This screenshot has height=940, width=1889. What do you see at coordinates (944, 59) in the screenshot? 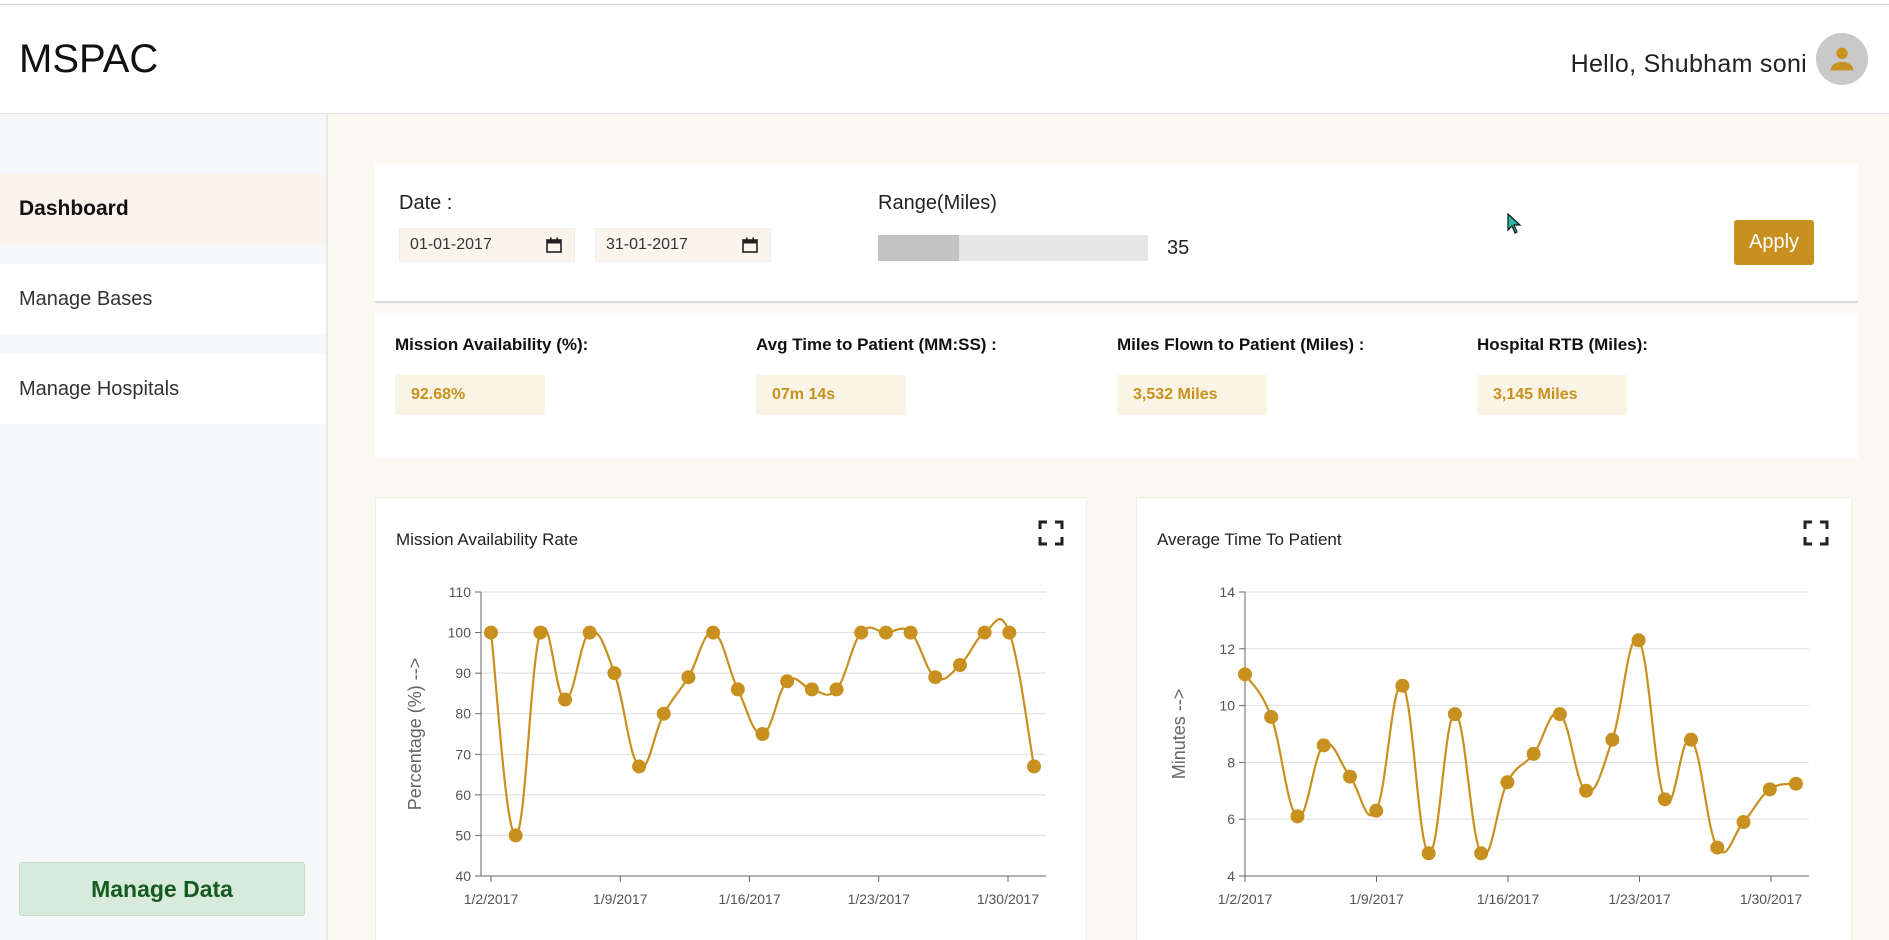
I see `app-header: MSPAC Hello, Shubham soni` at bounding box center [944, 59].